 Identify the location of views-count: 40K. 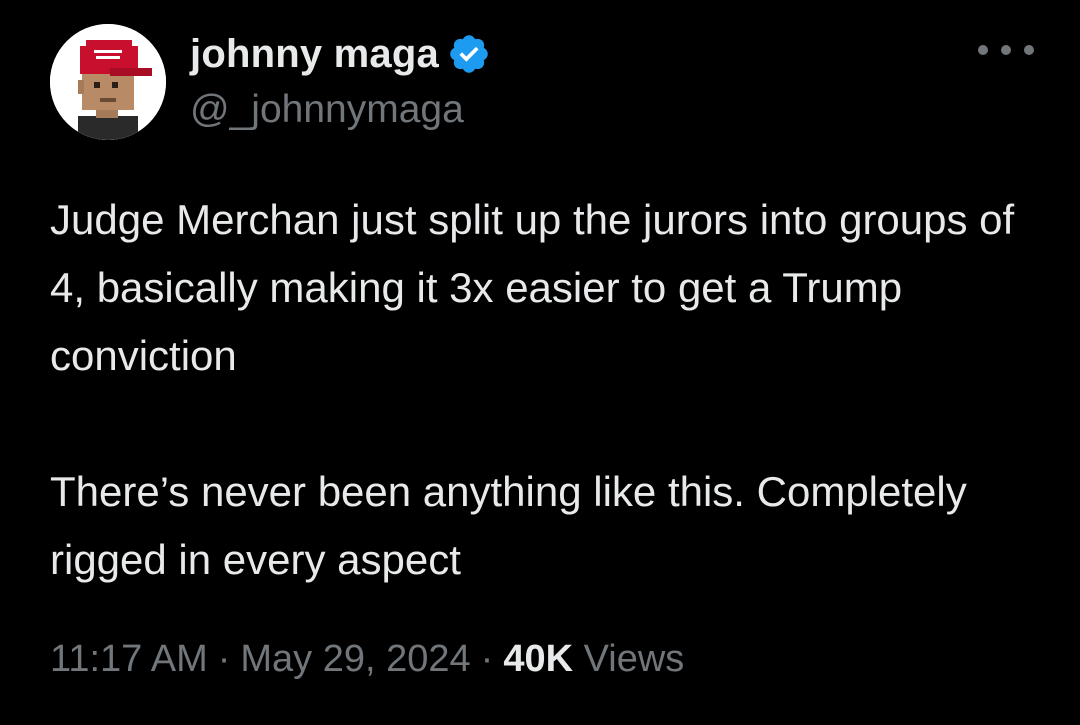
(538, 659).